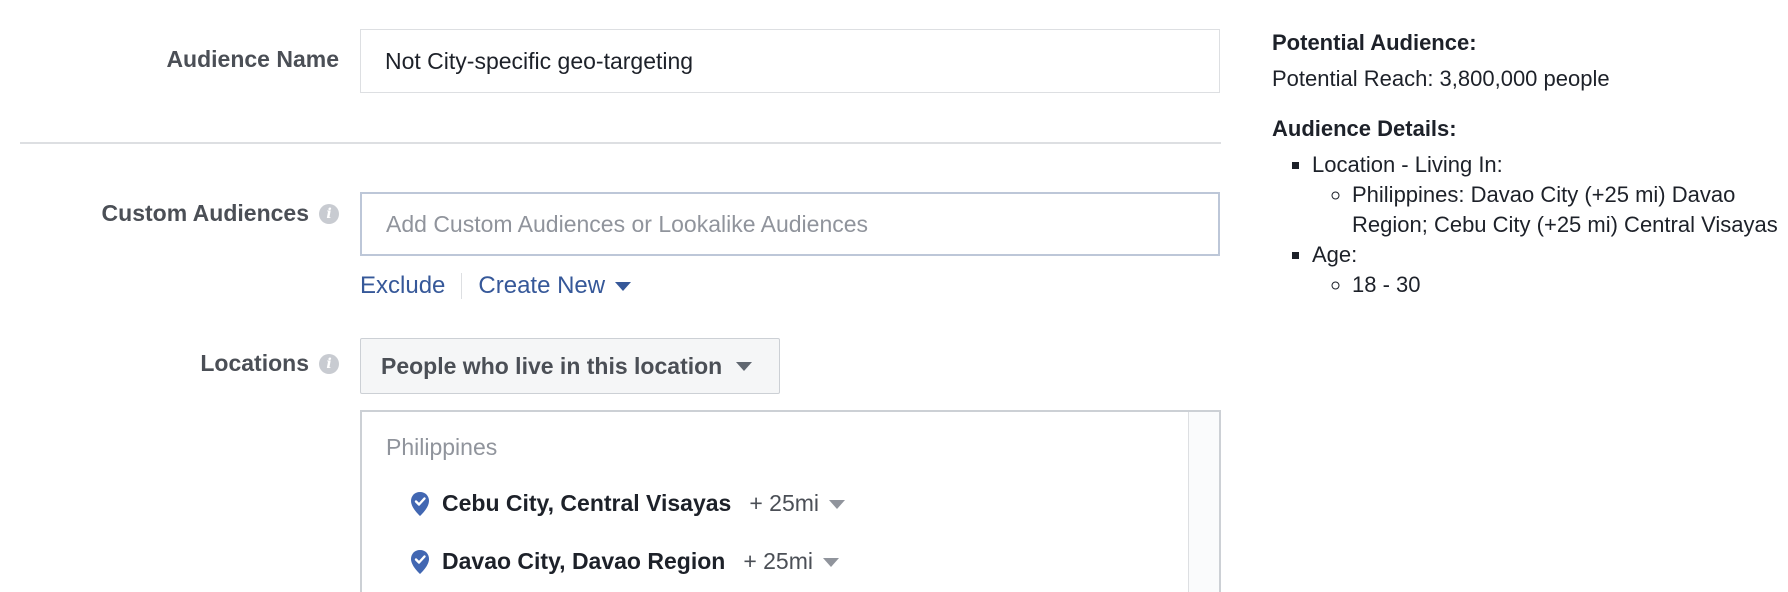 This screenshot has width=1788, height=592. I want to click on detail-label: Age:, so click(1335, 254).